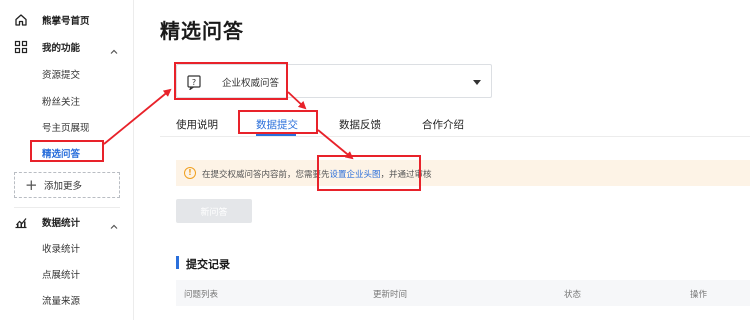 This screenshot has height=320, width=750. I want to click on submit-records-title: 提交记录, so click(208, 264).